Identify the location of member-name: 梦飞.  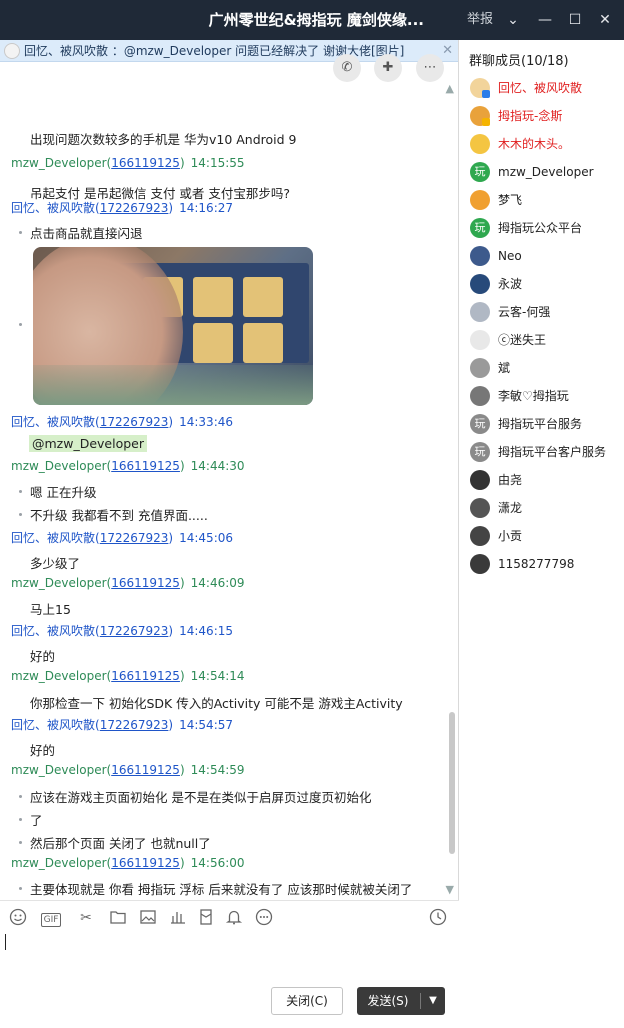
(510, 200).